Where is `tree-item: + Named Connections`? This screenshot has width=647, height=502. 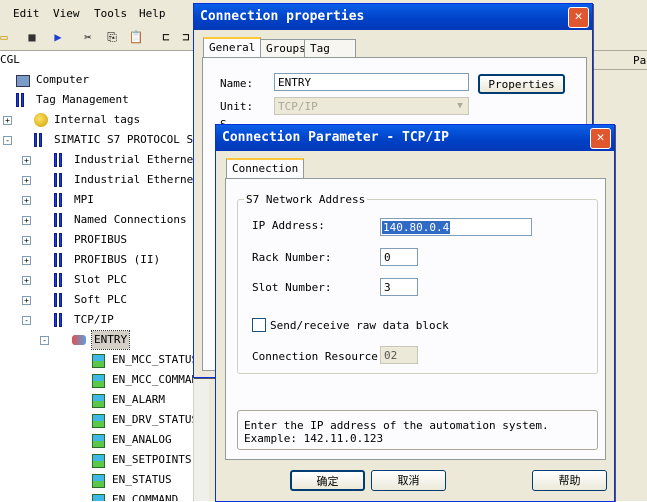 tree-item: + Named Connections is located at coordinates (96, 220).